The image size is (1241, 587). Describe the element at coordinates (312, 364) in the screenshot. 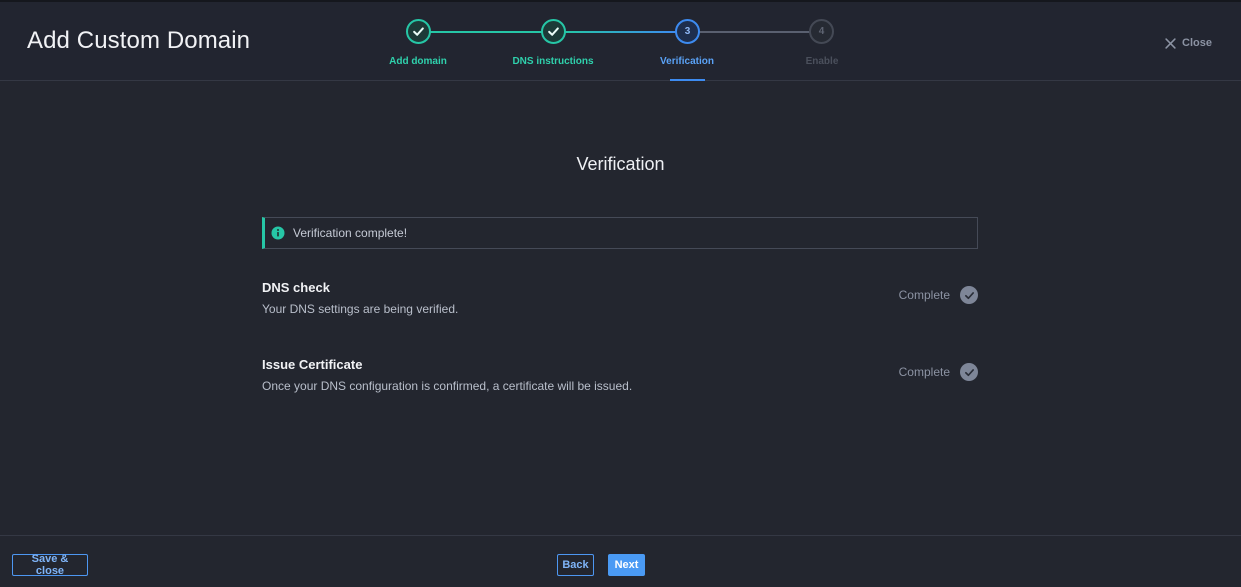

I see `issue-certificate-title: Issue Certificate` at that location.